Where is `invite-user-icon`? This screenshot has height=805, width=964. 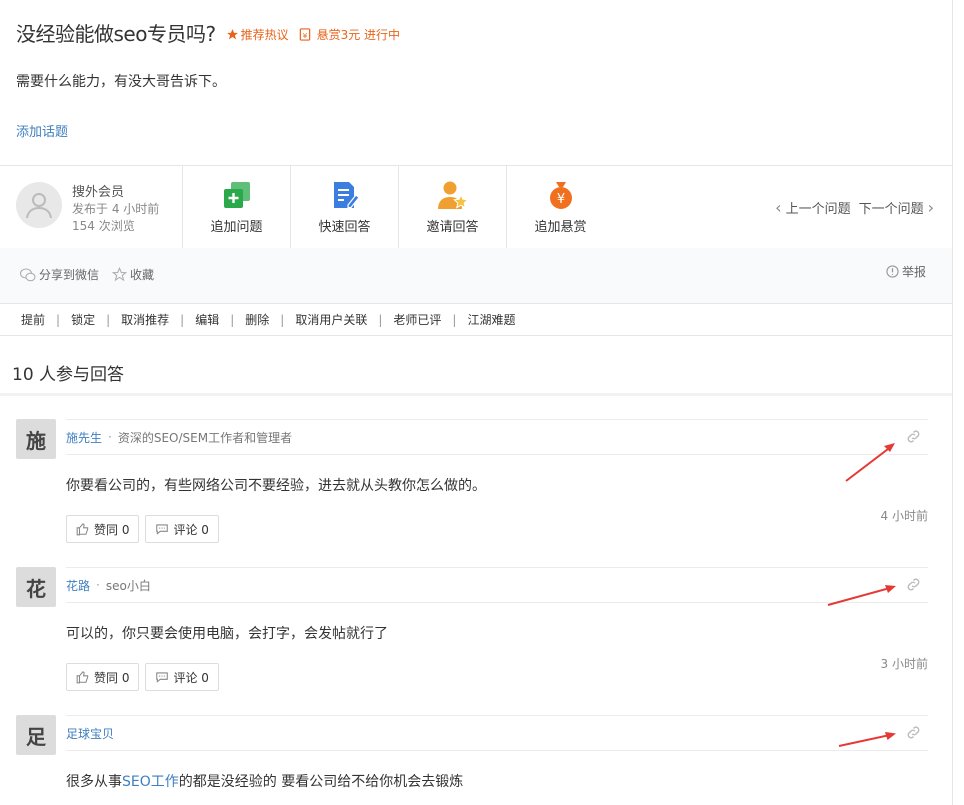 invite-user-icon is located at coordinates (453, 195).